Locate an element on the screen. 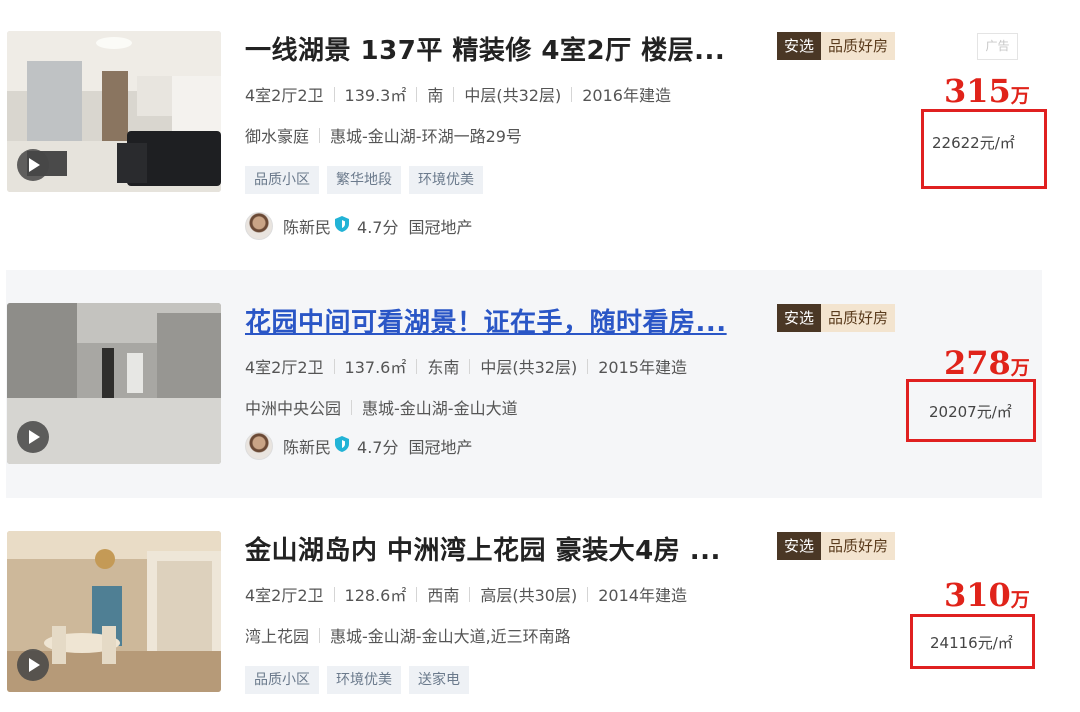 The height and width of the screenshot is (712, 1080). area: 128.6㎡ is located at coordinates (375, 595).